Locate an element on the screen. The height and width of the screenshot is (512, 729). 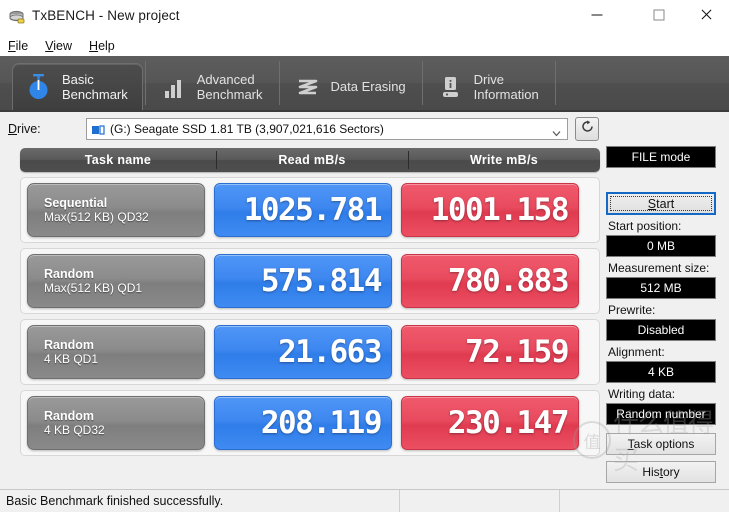
read-value: 1025.781 is located at coordinates (303, 210).